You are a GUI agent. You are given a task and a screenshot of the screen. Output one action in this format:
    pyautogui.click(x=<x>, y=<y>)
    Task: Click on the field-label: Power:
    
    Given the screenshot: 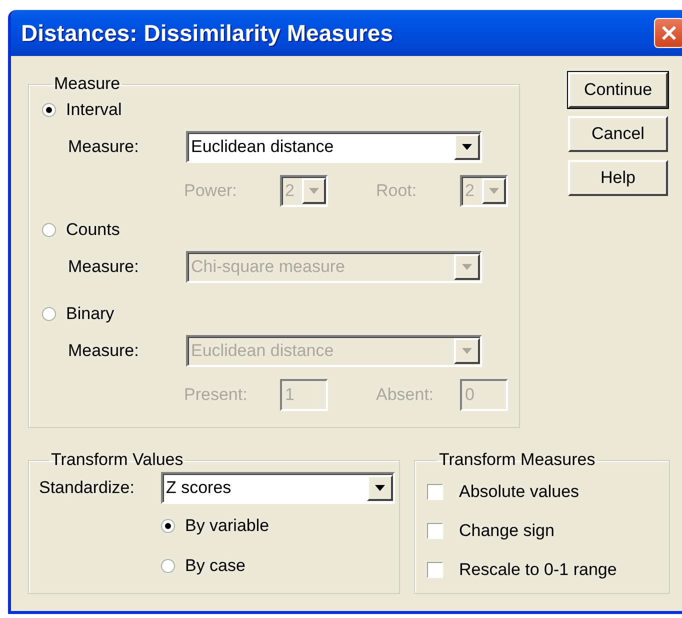 What is the action you would take?
    pyautogui.click(x=211, y=191)
    